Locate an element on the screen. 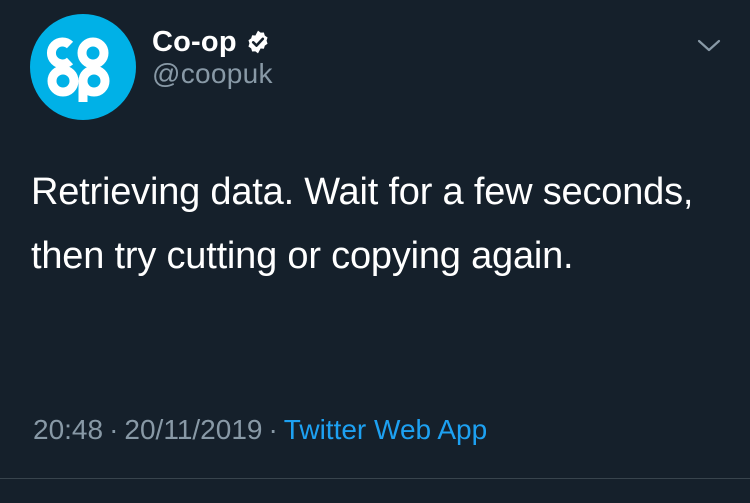 The height and width of the screenshot is (503, 750). tweet-date: 20/11/2019 is located at coordinates (193, 429).